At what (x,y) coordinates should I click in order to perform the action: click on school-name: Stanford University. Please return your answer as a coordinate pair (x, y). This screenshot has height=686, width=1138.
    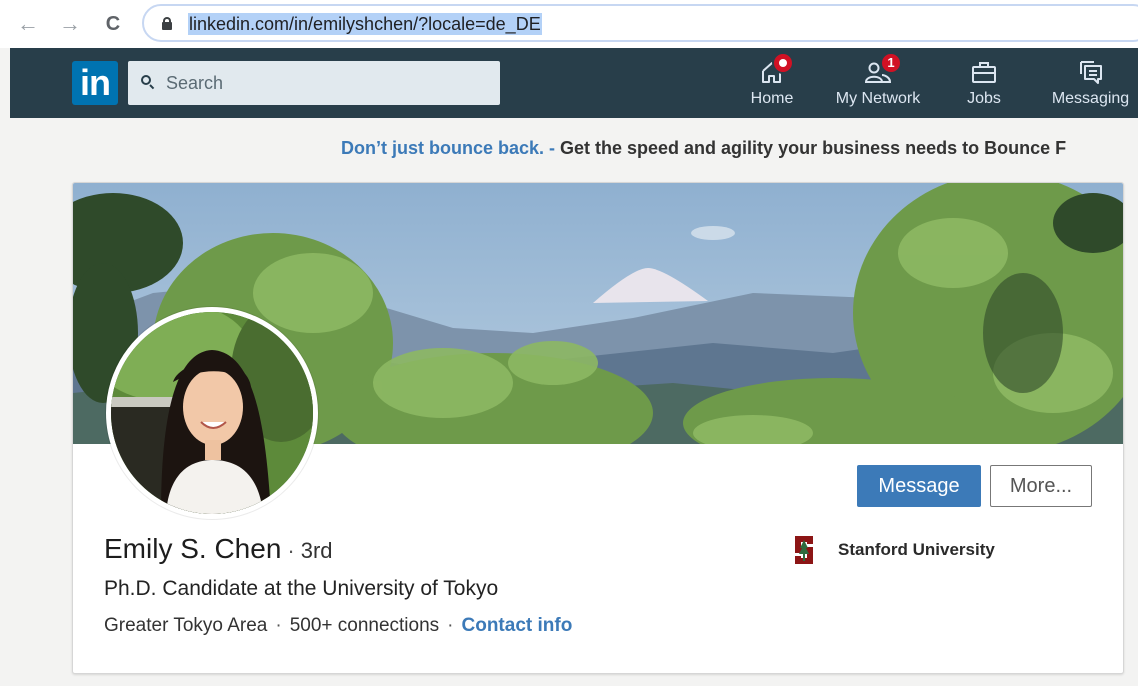
    Looking at the image, I should click on (916, 549).